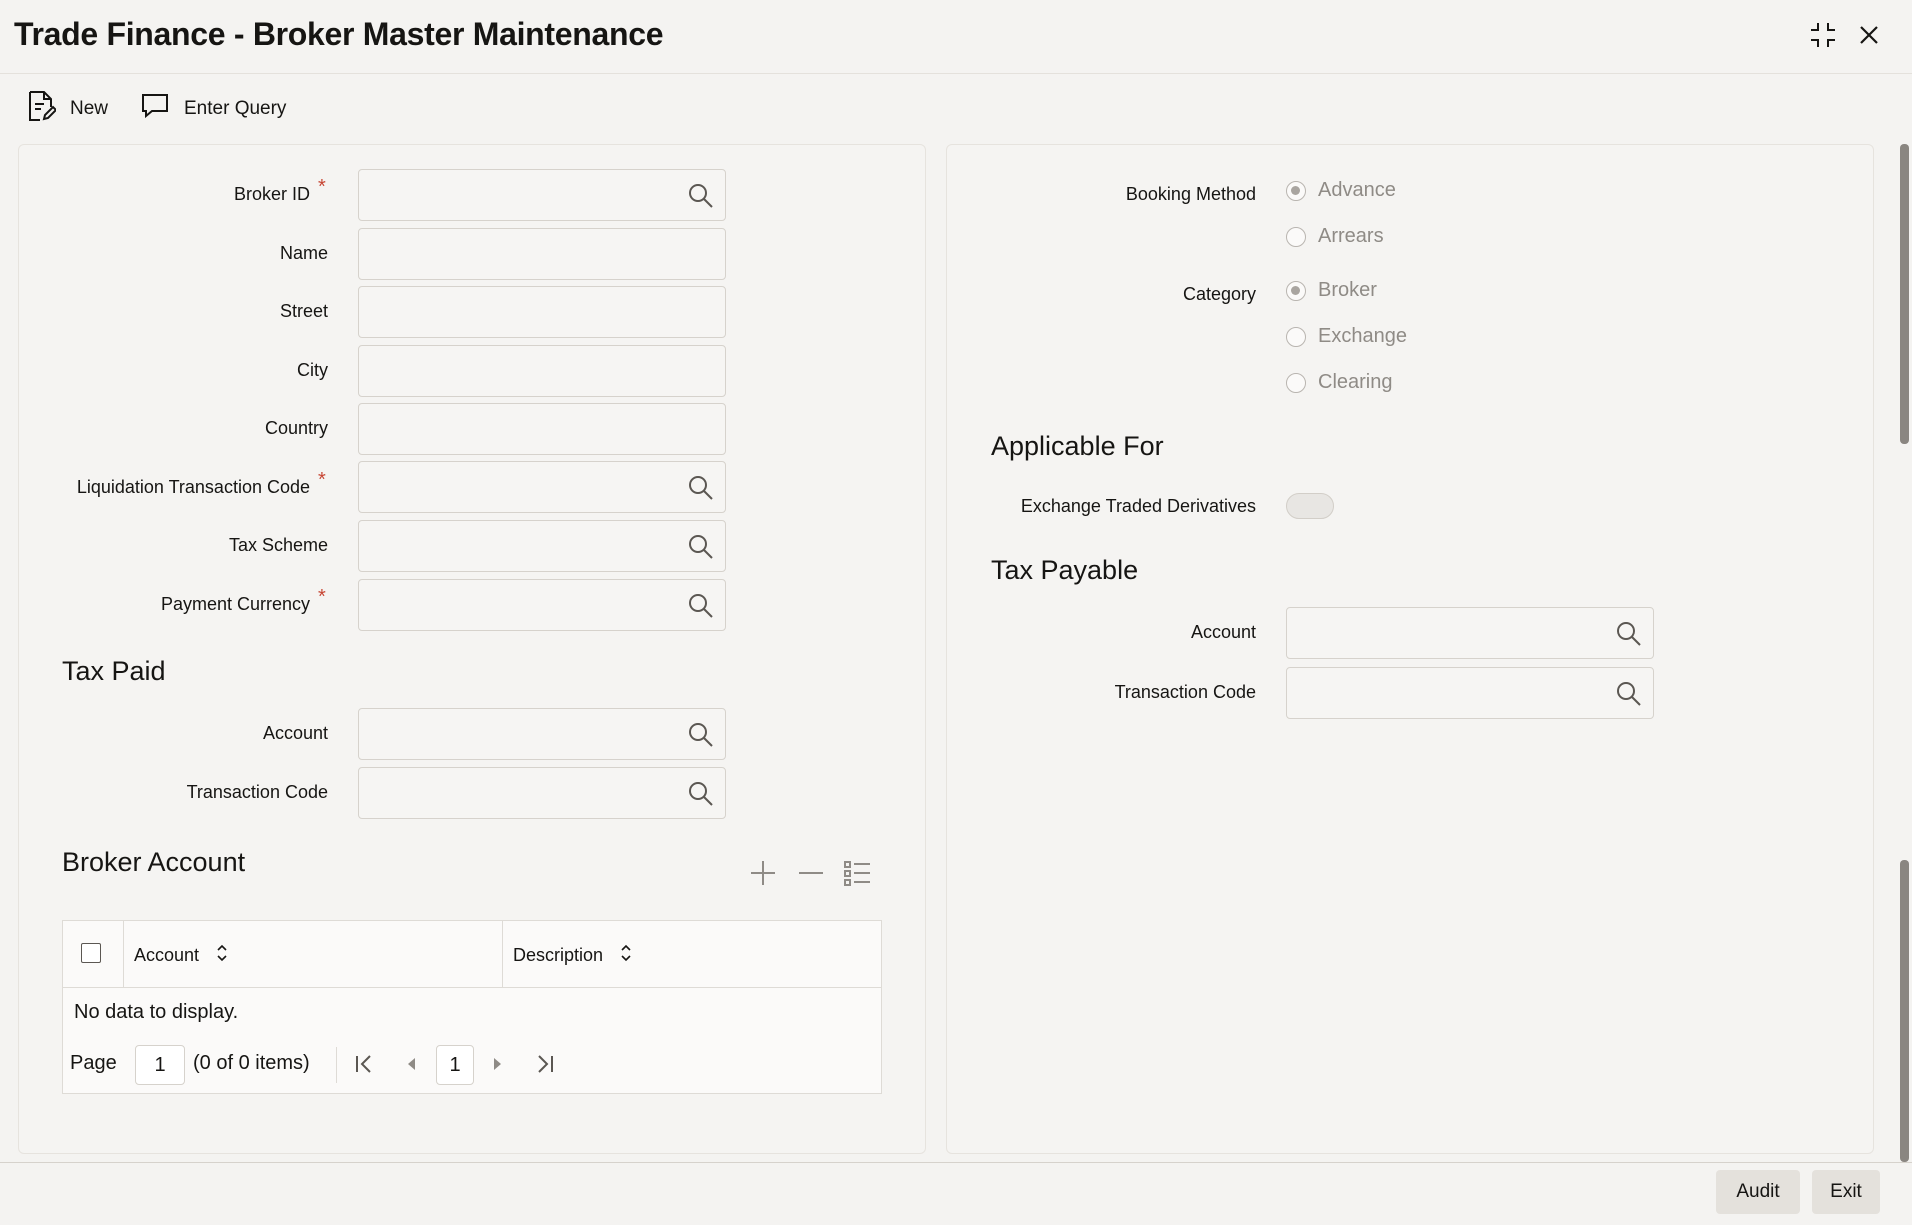  What do you see at coordinates (155, 109) in the screenshot?
I see `comment-icon` at bounding box center [155, 109].